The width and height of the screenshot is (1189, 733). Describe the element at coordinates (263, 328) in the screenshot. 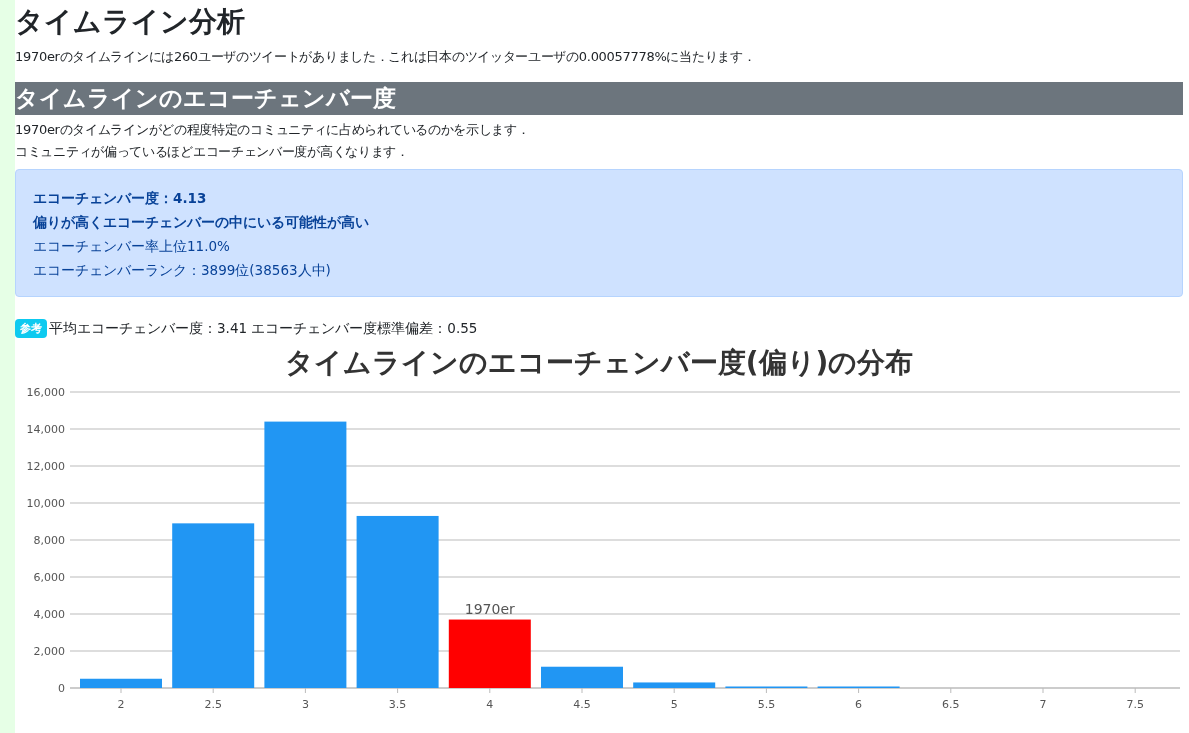

I see `reference-text: 平均エコーチェンバー度：3.41 エコーチェンバー度標準偏差：0.55` at that location.